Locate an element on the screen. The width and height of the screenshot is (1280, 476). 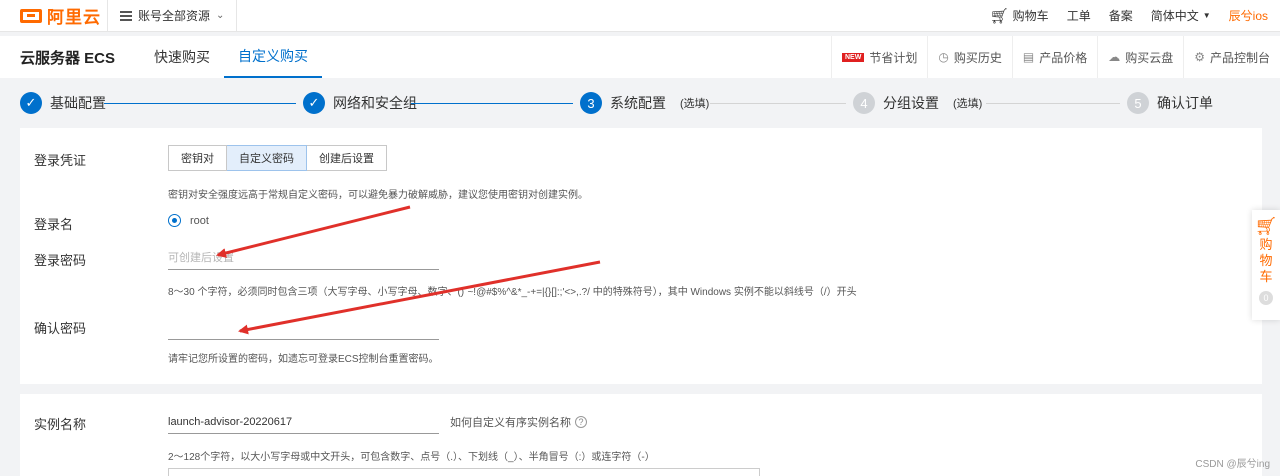
clock-icon: ◷ is located at coordinates (943, 57).